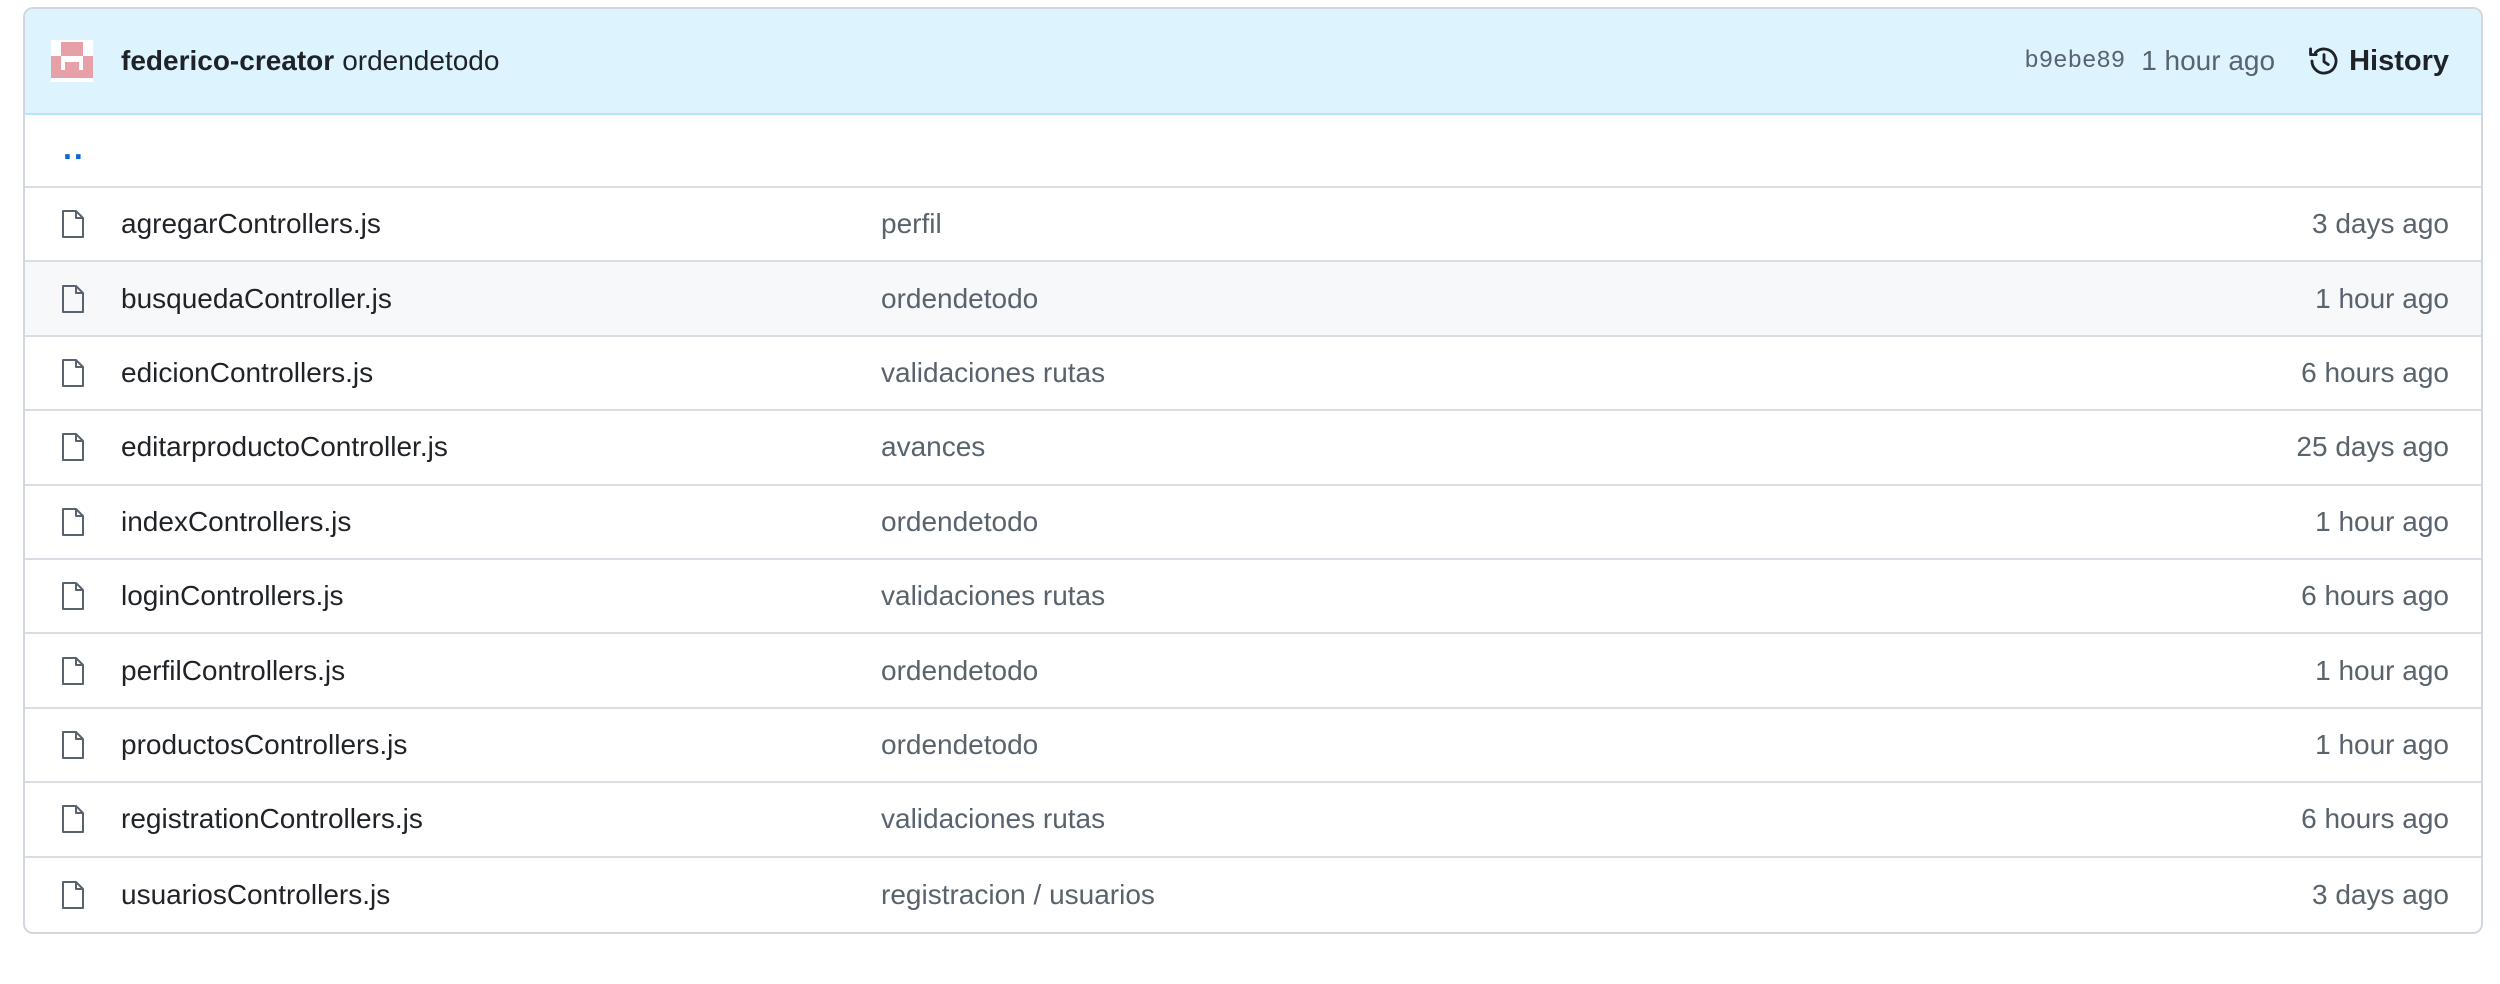 The height and width of the screenshot is (984, 2500). Describe the element at coordinates (1596, 224) in the screenshot. I see `file-commit-message: perfil` at that location.